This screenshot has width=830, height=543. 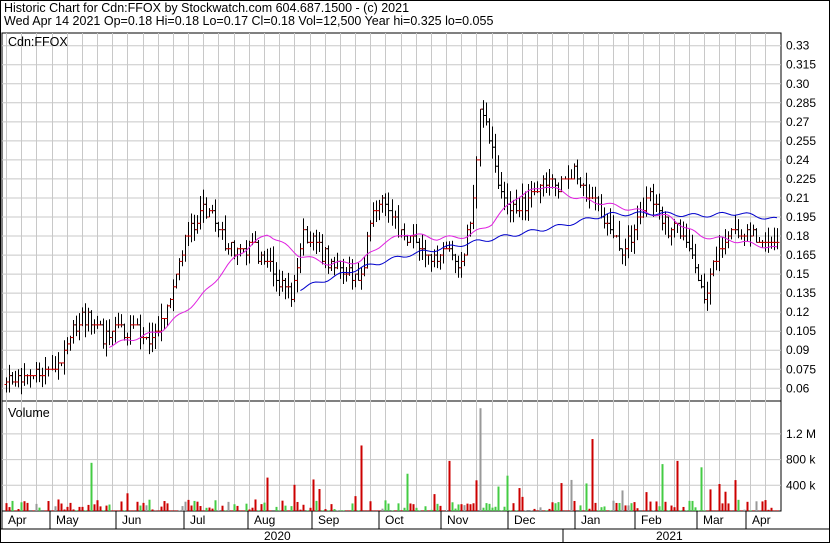 What do you see at coordinates (801, 179) in the screenshot?
I see `price-tick-label: 0.225` at bounding box center [801, 179].